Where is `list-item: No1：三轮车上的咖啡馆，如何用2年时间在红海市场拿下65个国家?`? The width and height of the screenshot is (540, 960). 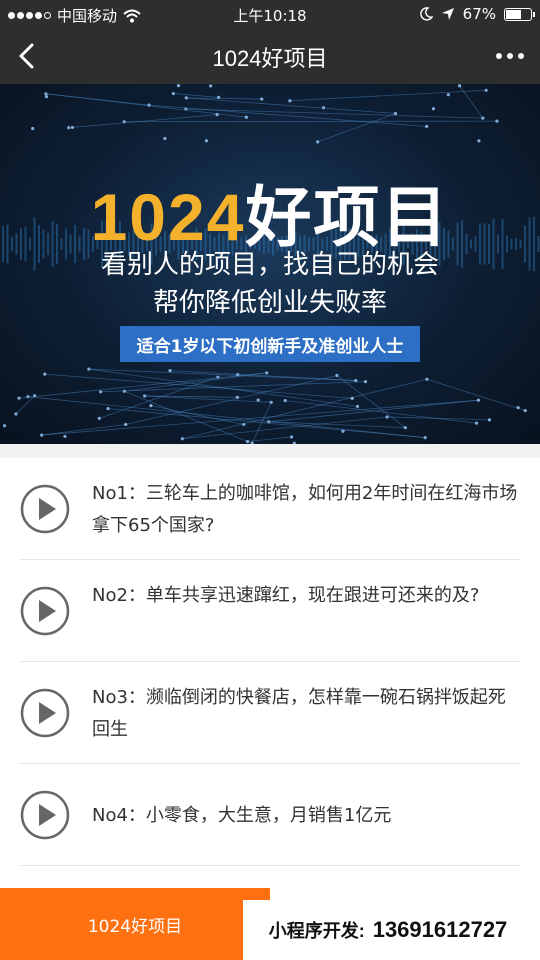 list-item: No1：三轮车上的咖啡馆，如何用2年时间在红海市场拿下65个国家? is located at coordinates (270, 509).